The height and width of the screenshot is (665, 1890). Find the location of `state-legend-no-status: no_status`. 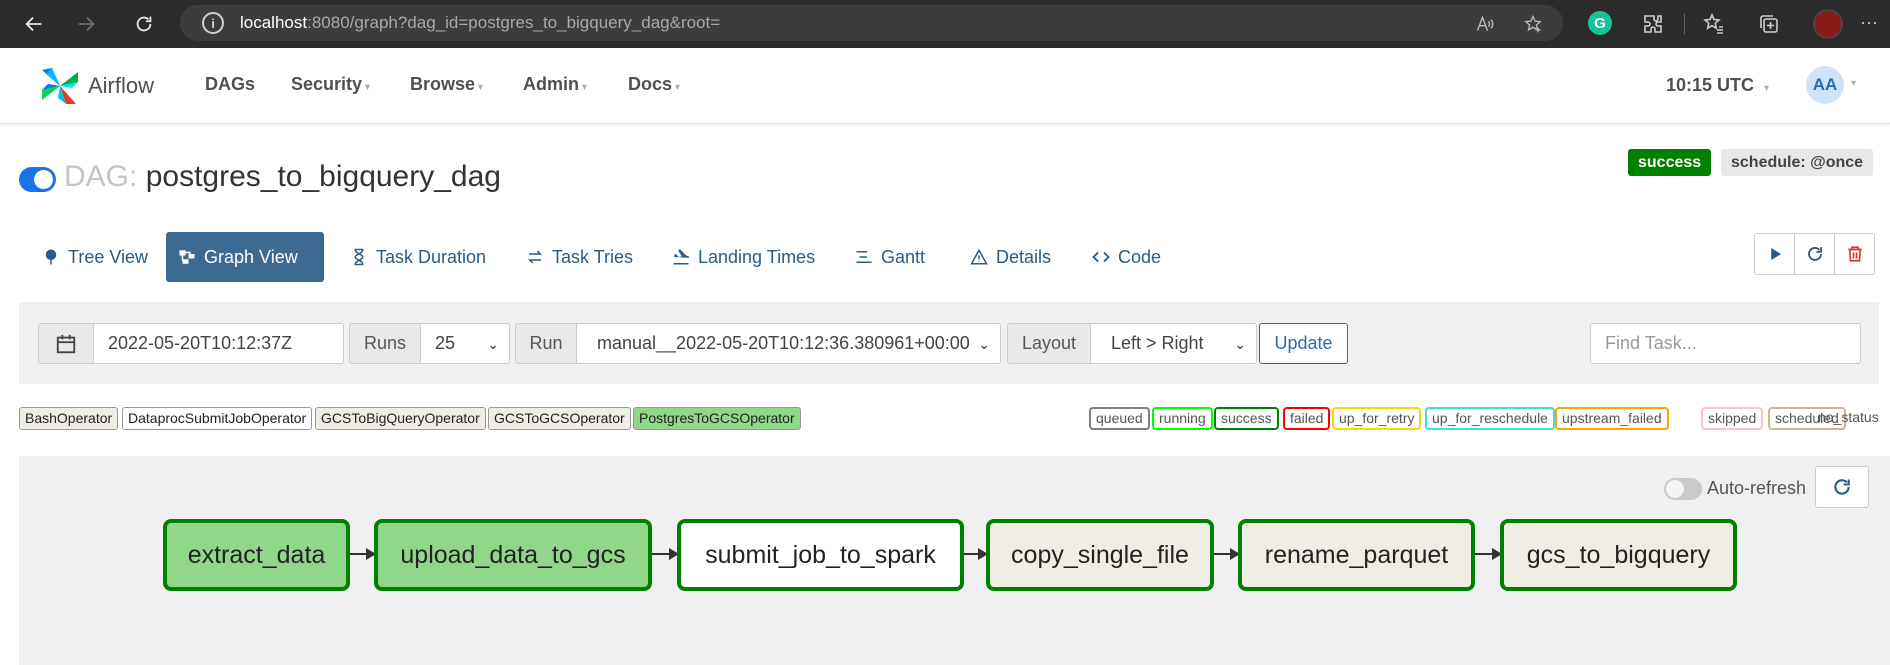

state-legend-no-status: no_status is located at coordinates (1848, 417).